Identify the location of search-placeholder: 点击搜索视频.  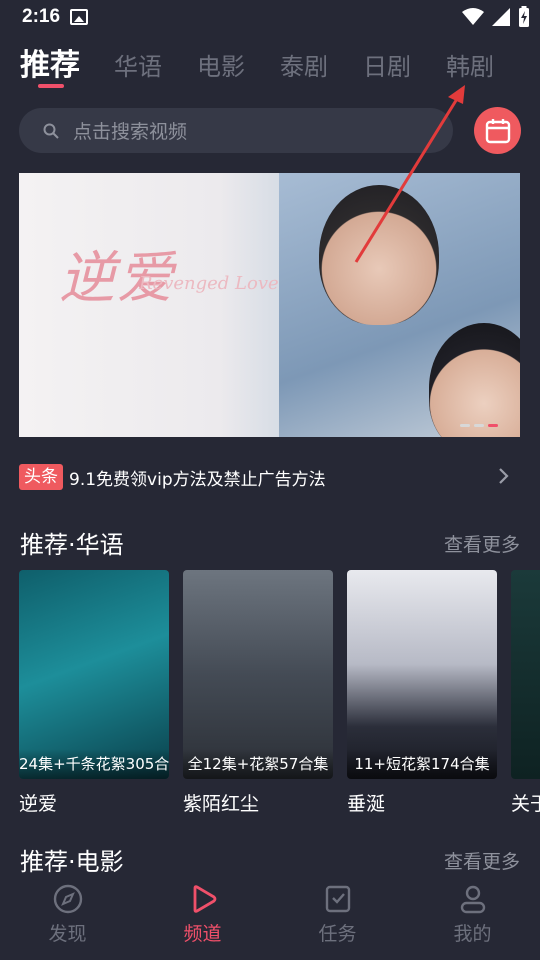
(130, 132).